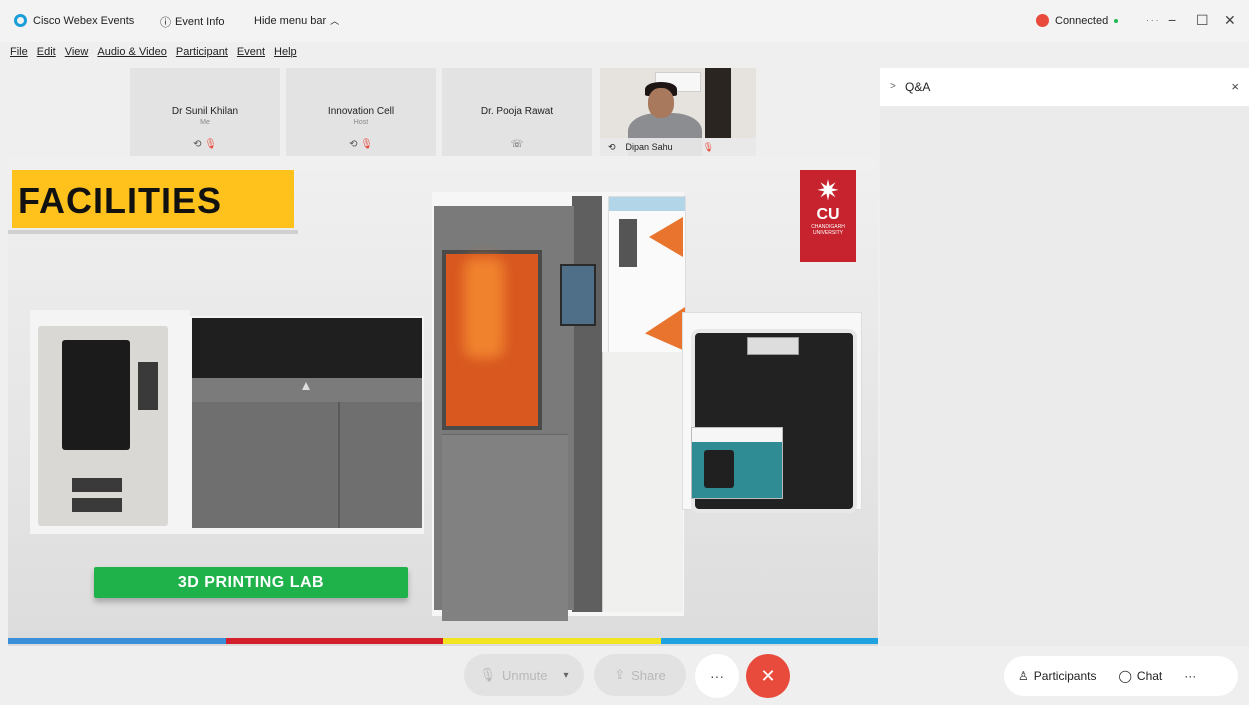  Describe the element at coordinates (197, 144) in the screenshot. I see `audio-icon: ⟲` at that location.